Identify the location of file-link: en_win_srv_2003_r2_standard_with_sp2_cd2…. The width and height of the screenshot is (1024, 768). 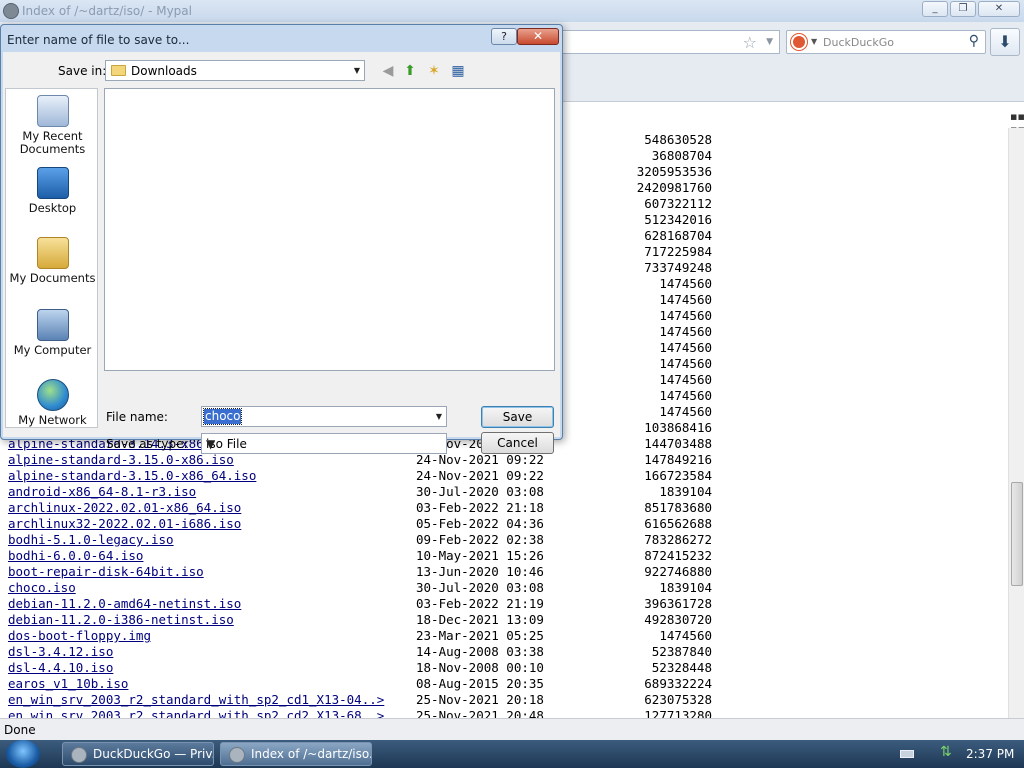
(196, 713).